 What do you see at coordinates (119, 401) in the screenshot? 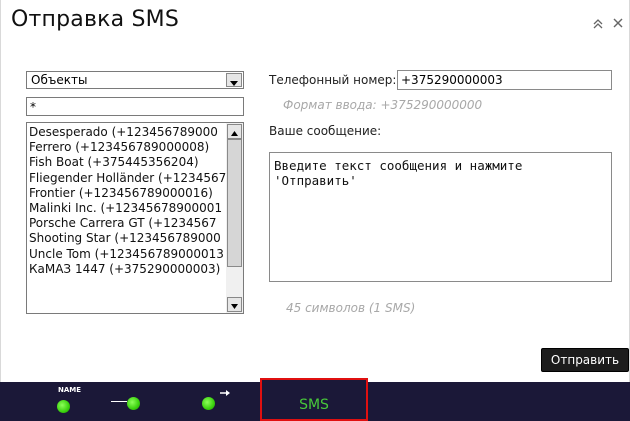
I see `underline-icon` at bounding box center [119, 401].